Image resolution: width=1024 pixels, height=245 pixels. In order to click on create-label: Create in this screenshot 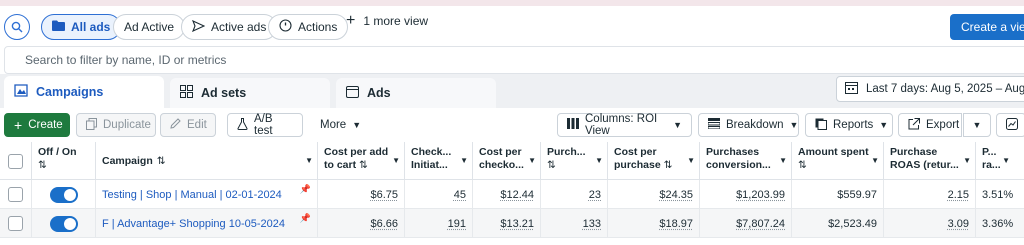, I will do `click(45, 125)`.